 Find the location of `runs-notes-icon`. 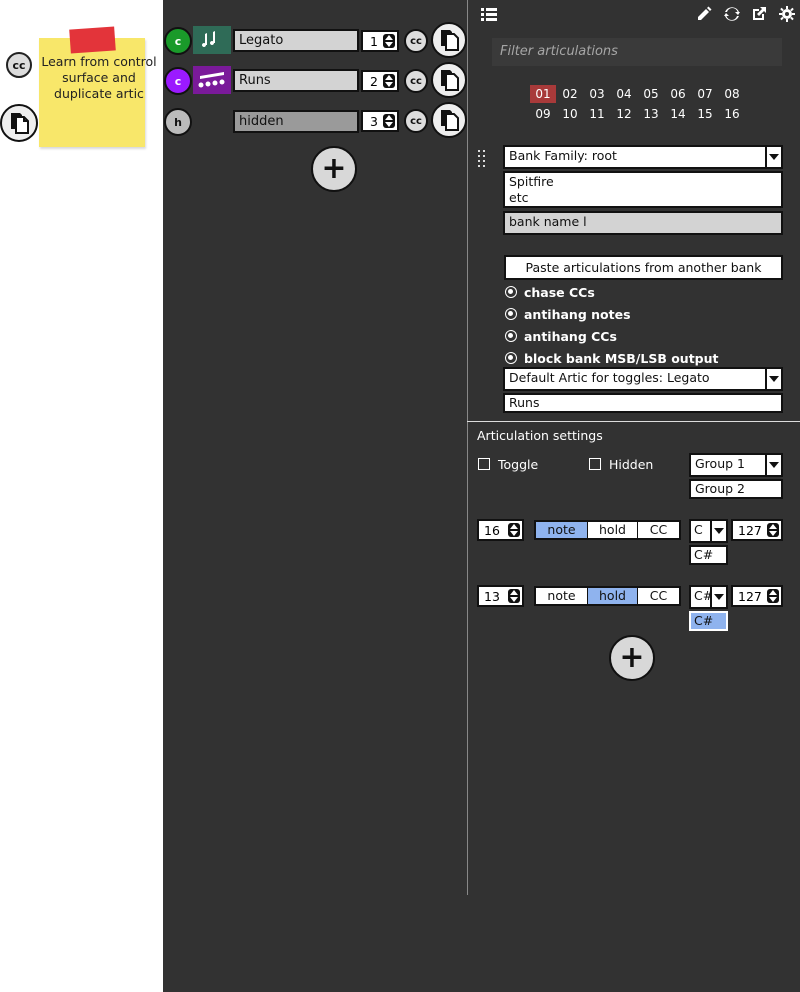

runs-notes-icon is located at coordinates (212, 80).